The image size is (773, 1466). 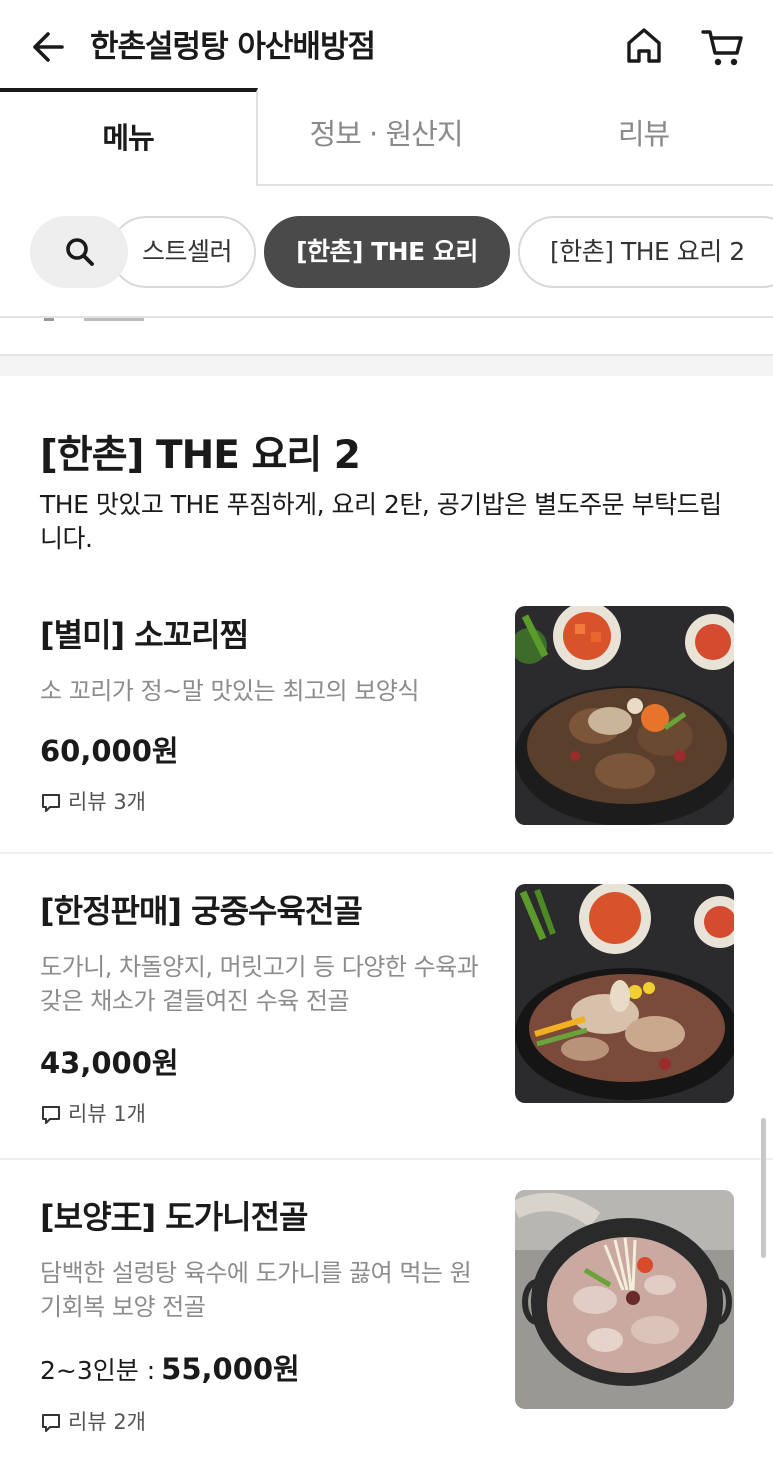 I want to click on review-count-text: 리뷰 3개, so click(x=107, y=802).